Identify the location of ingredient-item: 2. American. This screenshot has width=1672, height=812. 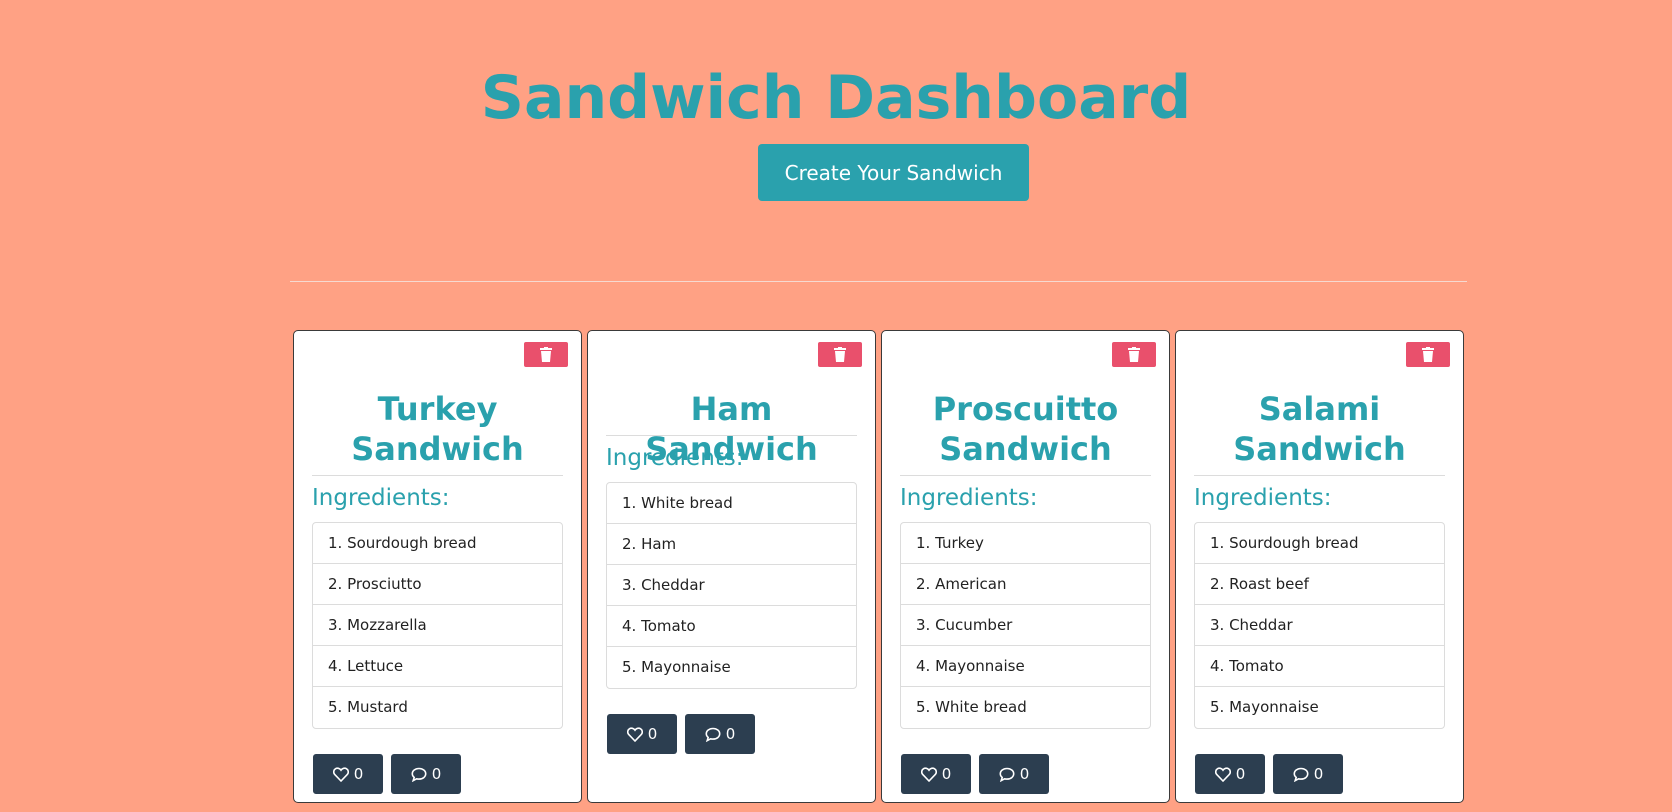
(1025, 584).